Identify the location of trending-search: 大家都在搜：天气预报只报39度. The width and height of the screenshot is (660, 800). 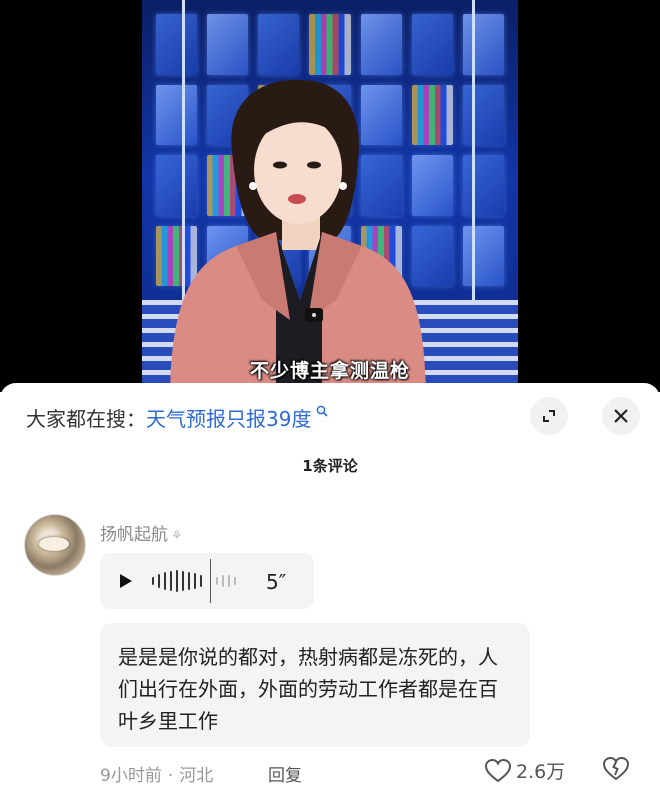
(177, 417).